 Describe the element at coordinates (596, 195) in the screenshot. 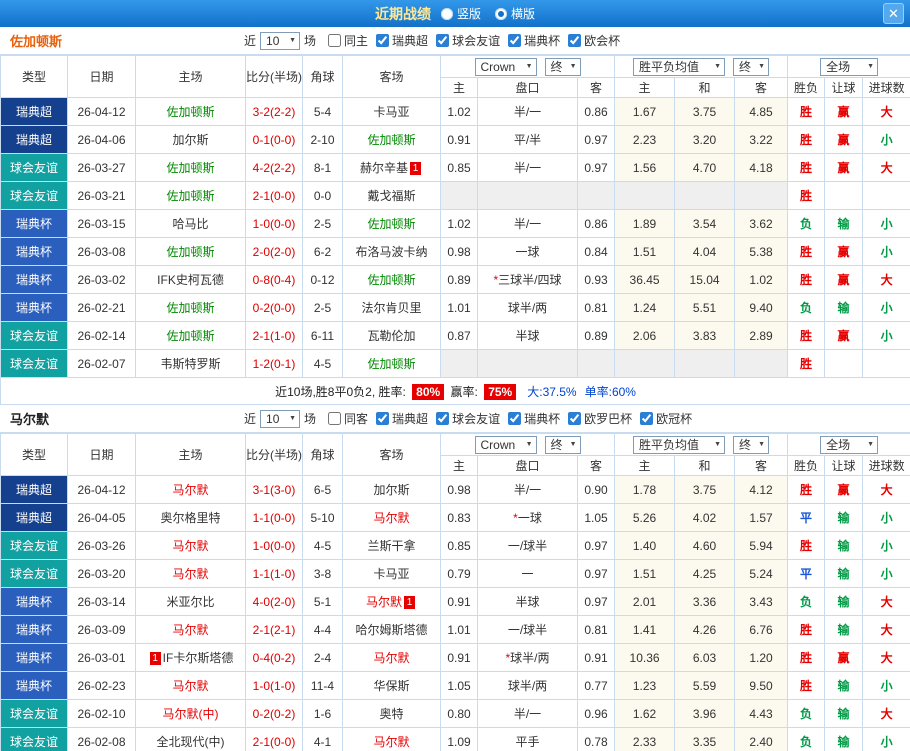

I see `handicap-odds-away` at that location.